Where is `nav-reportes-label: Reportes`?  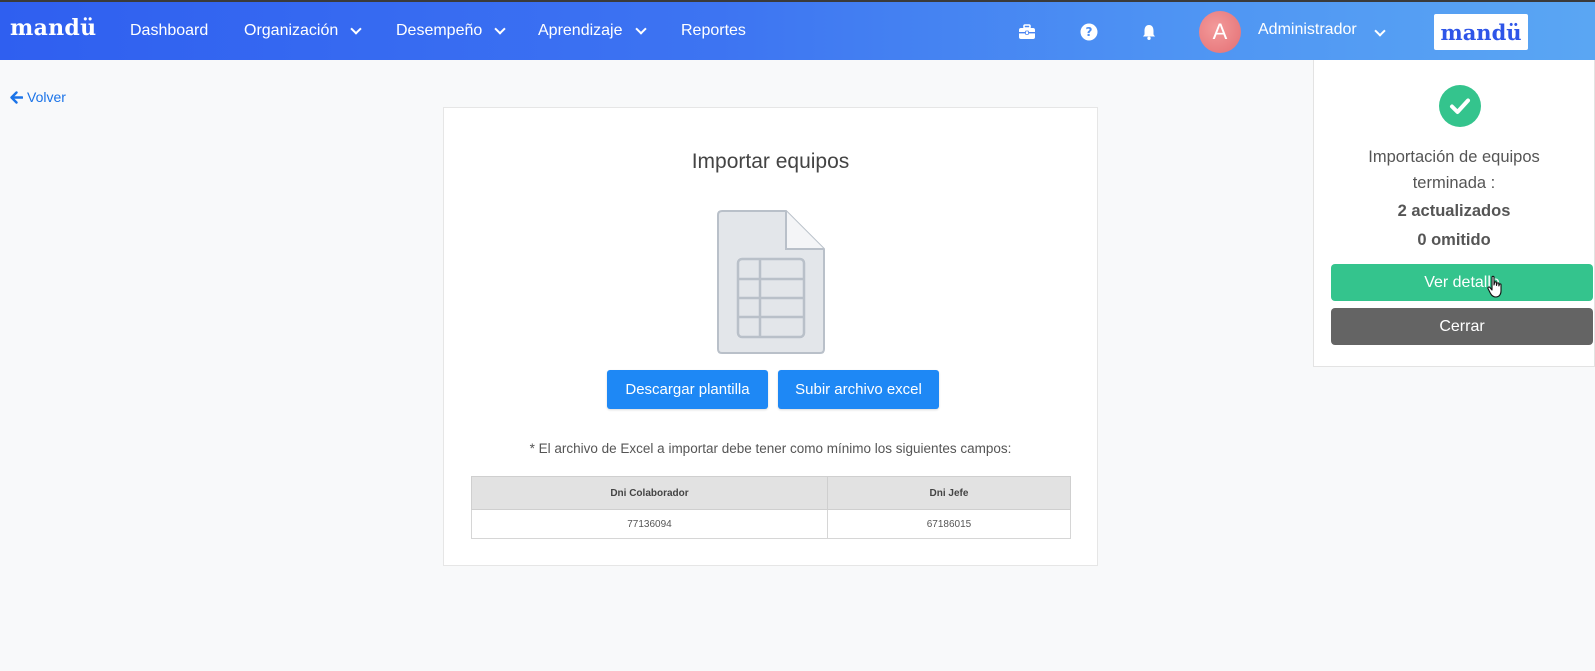
nav-reportes-label: Reportes is located at coordinates (713, 30).